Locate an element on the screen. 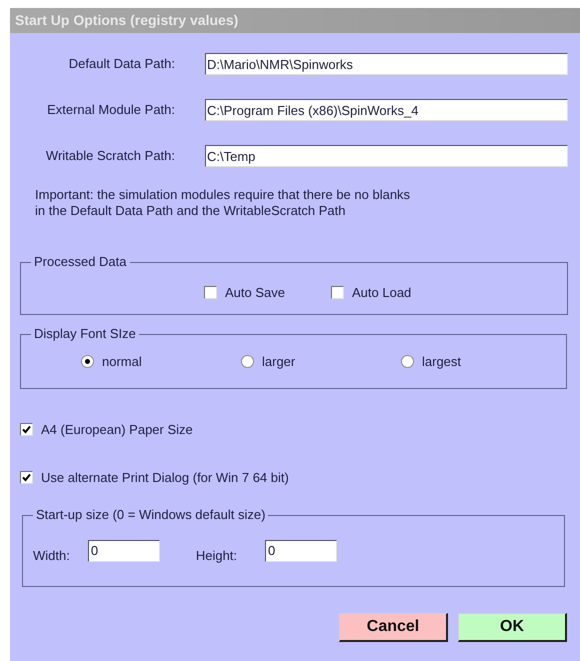 This screenshot has width=580, height=661. note-text: Important: the simulation modules require that there be no blanks is located at coordinates (223, 195).